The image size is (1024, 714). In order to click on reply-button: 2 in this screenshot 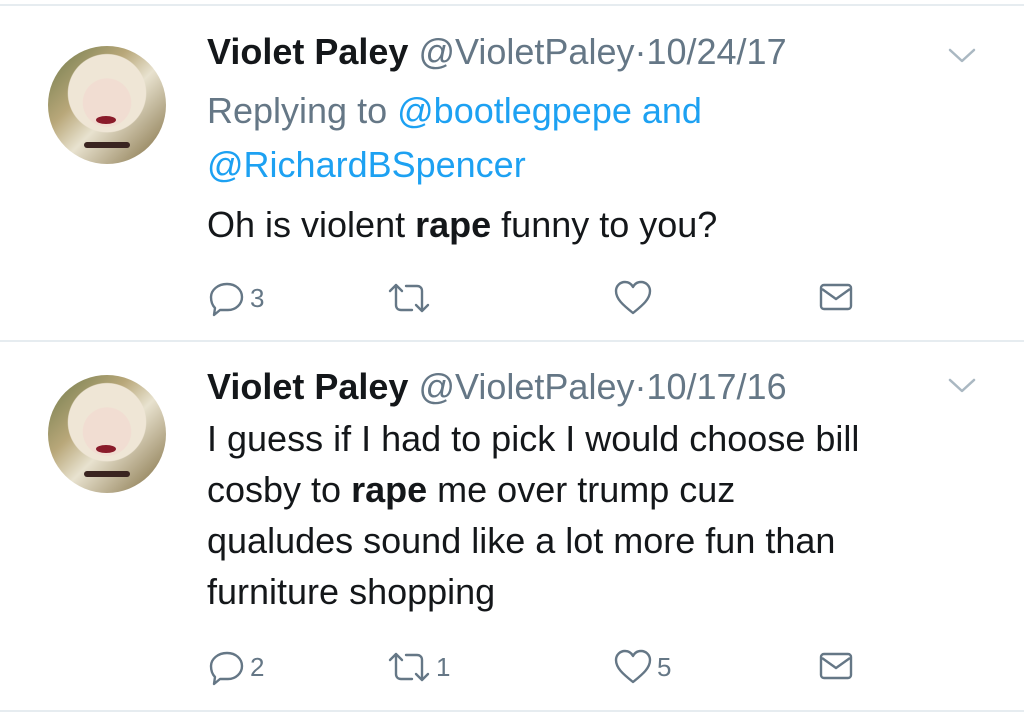, I will do `click(236, 667)`.